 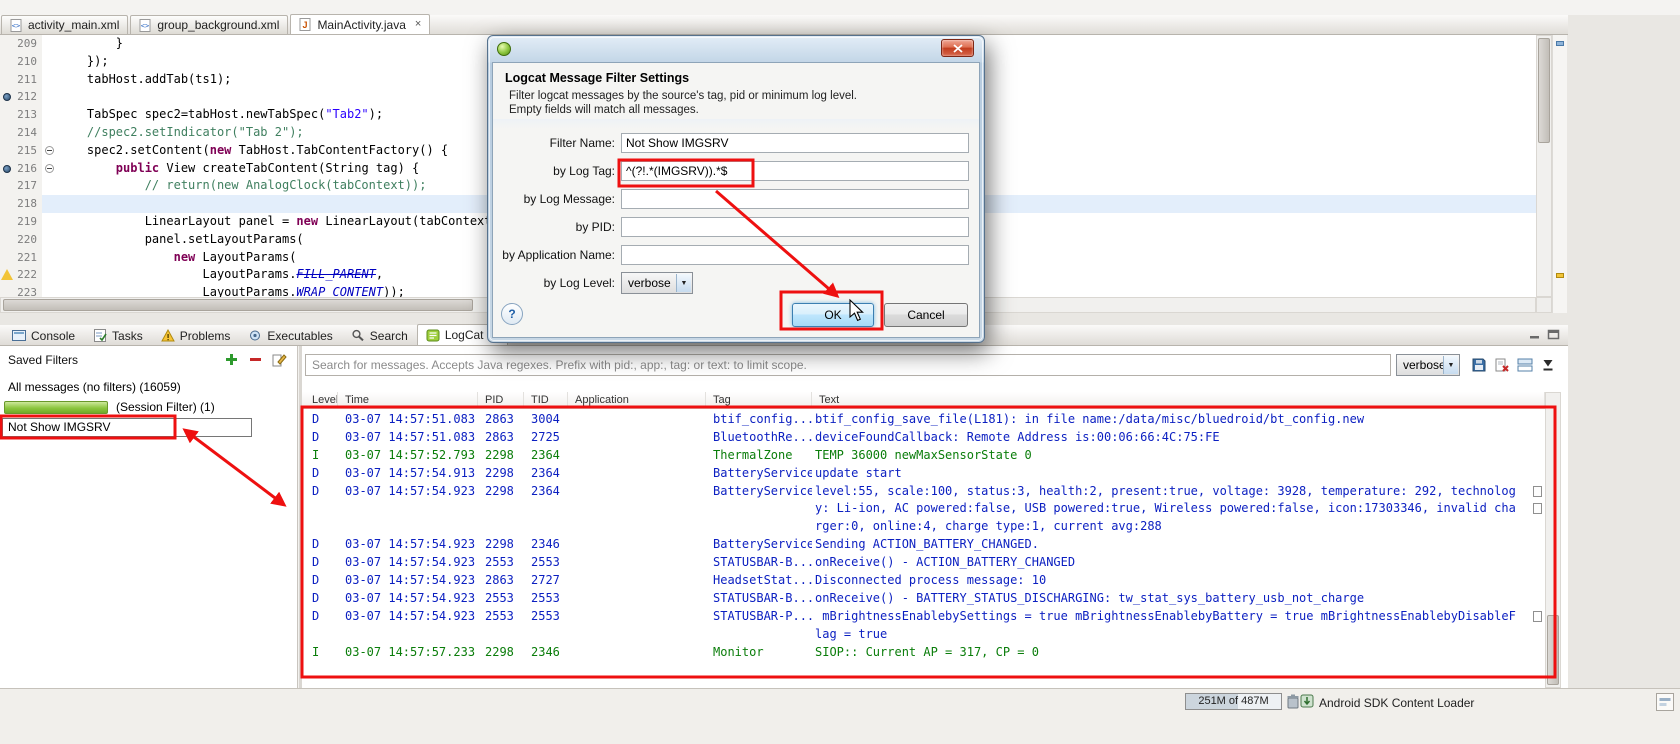 I want to click on line-number: 221, so click(x=28, y=257).